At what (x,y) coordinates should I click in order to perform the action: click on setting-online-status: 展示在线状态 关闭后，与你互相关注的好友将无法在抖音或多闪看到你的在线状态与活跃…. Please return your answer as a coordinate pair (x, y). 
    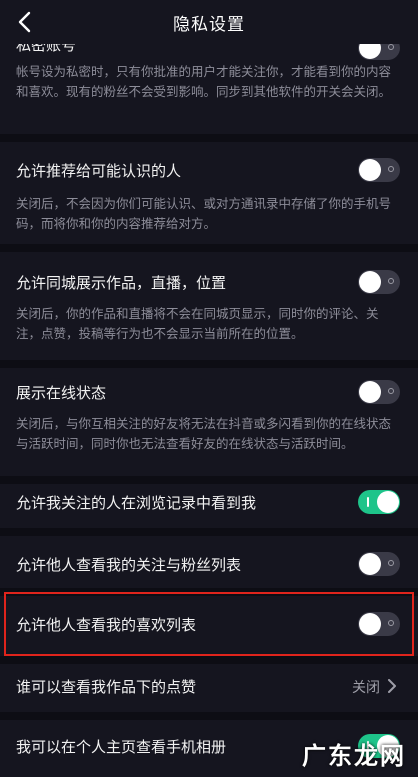
    Looking at the image, I should click on (209, 422).